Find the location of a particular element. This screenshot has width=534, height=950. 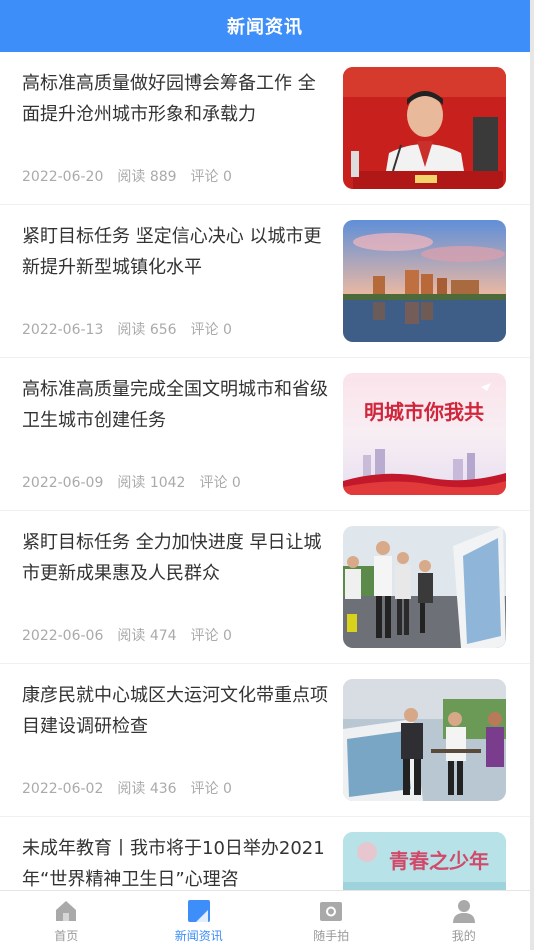

bottom-tab-bar: 首页 新闻资讯 随手拍 我的 is located at coordinates (265, 920).